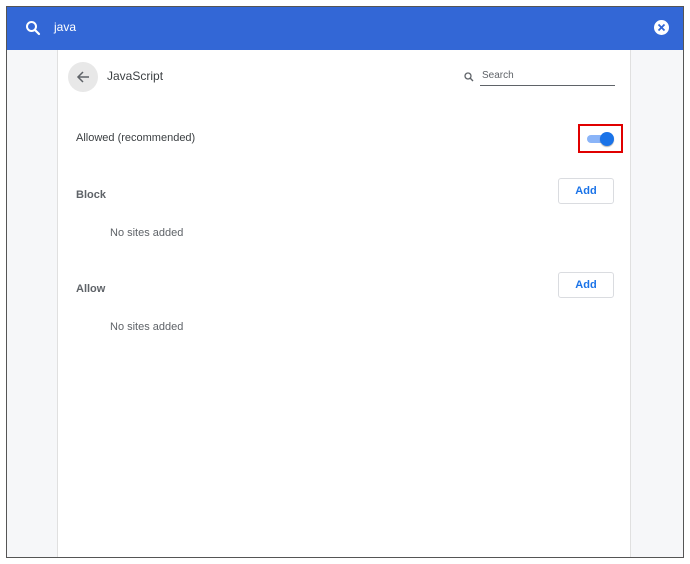 The width and height of the screenshot is (690, 564). I want to click on back-button, so click(83, 77).